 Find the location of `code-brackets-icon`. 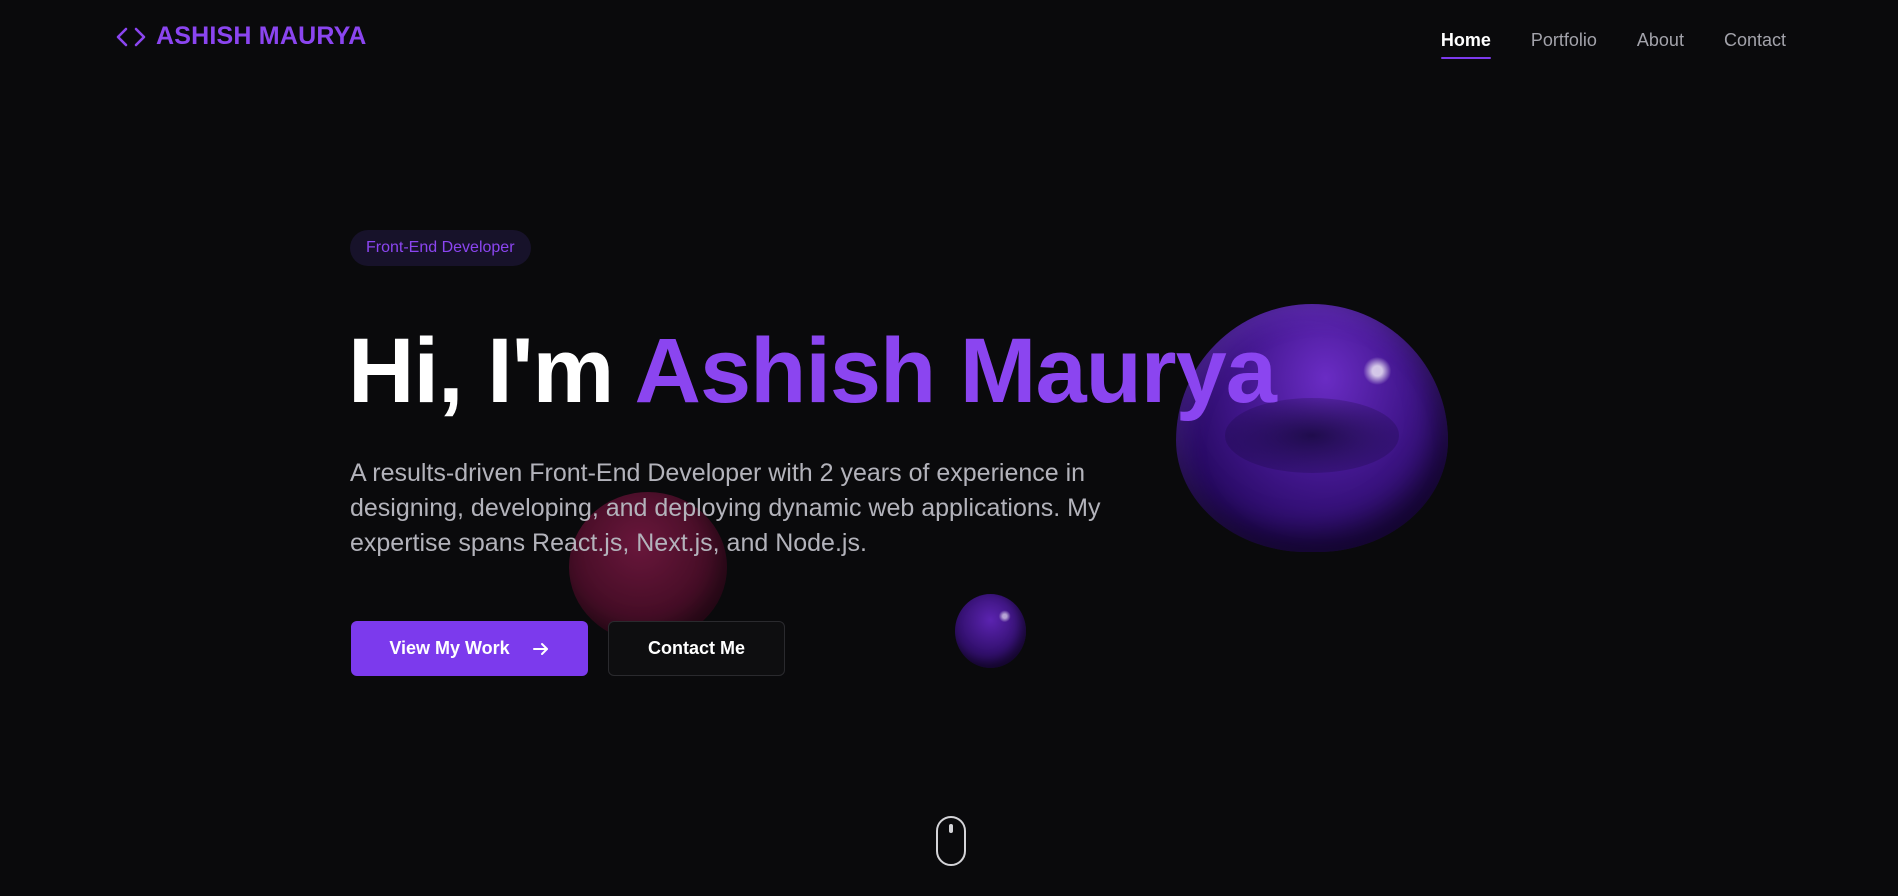

code-brackets-icon is located at coordinates (131, 37).